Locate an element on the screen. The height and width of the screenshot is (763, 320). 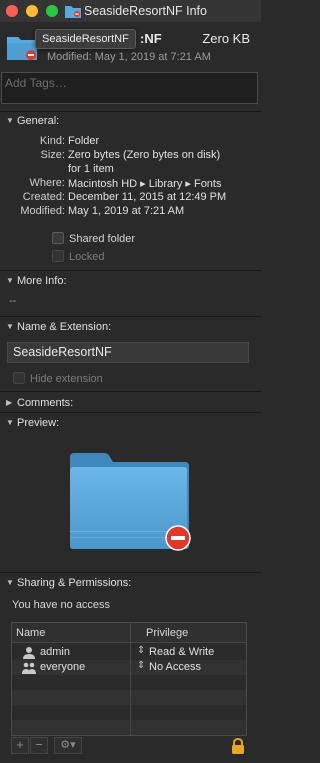
locked-label: Locked is located at coordinates (87, 257).